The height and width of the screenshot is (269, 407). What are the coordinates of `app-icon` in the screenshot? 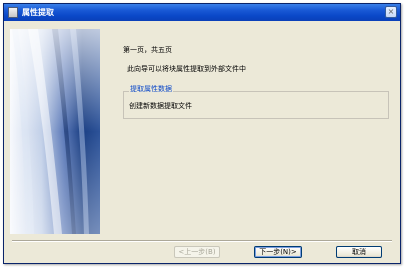 It's located at (13, 12).